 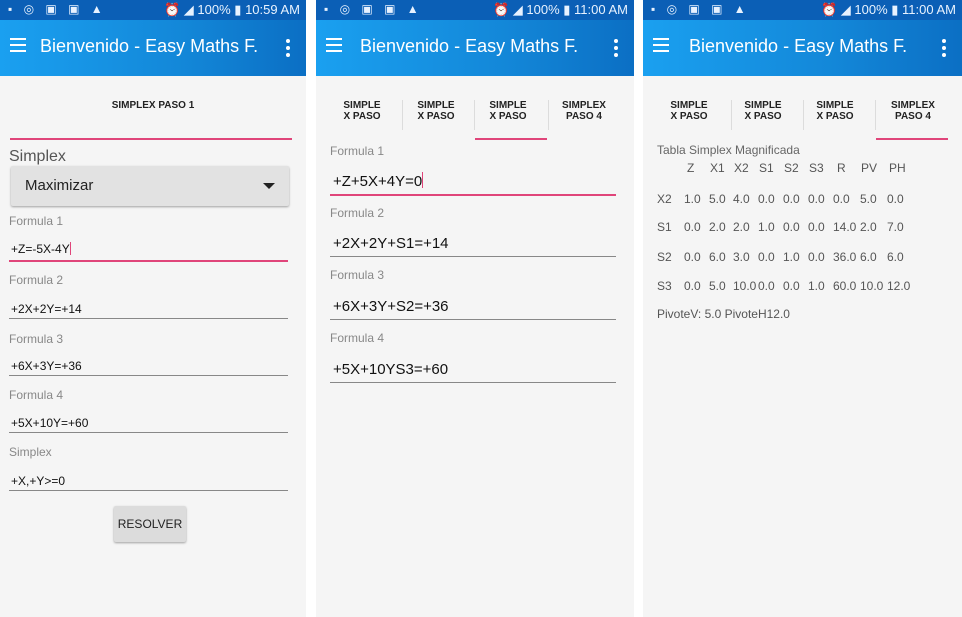 I want to click on battery-percent: 100%, so click(x=871, y=9).